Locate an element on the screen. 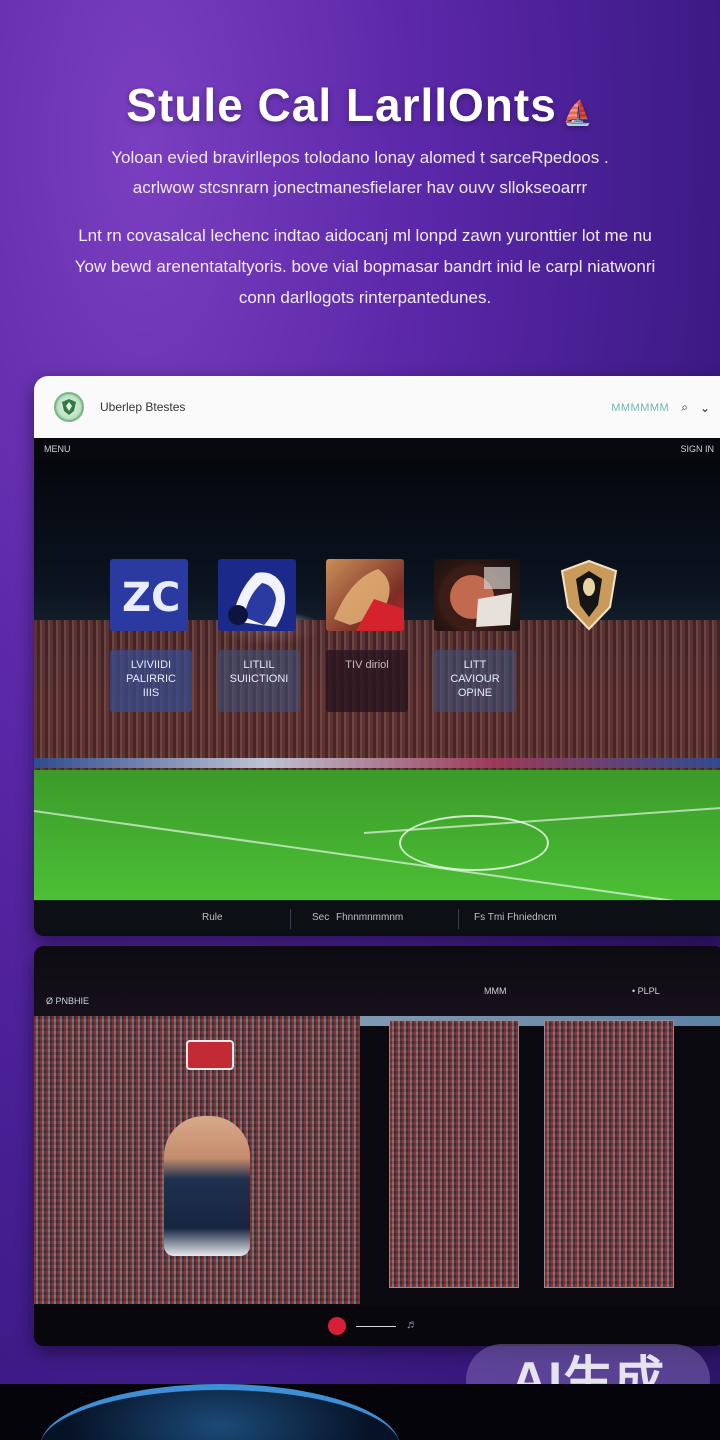 Image resolution: width=720 pixels, height=1440 pixels. gallery-topbar: Ø PNBHIE MMM • PLPL is located at coordinates (377, 981).